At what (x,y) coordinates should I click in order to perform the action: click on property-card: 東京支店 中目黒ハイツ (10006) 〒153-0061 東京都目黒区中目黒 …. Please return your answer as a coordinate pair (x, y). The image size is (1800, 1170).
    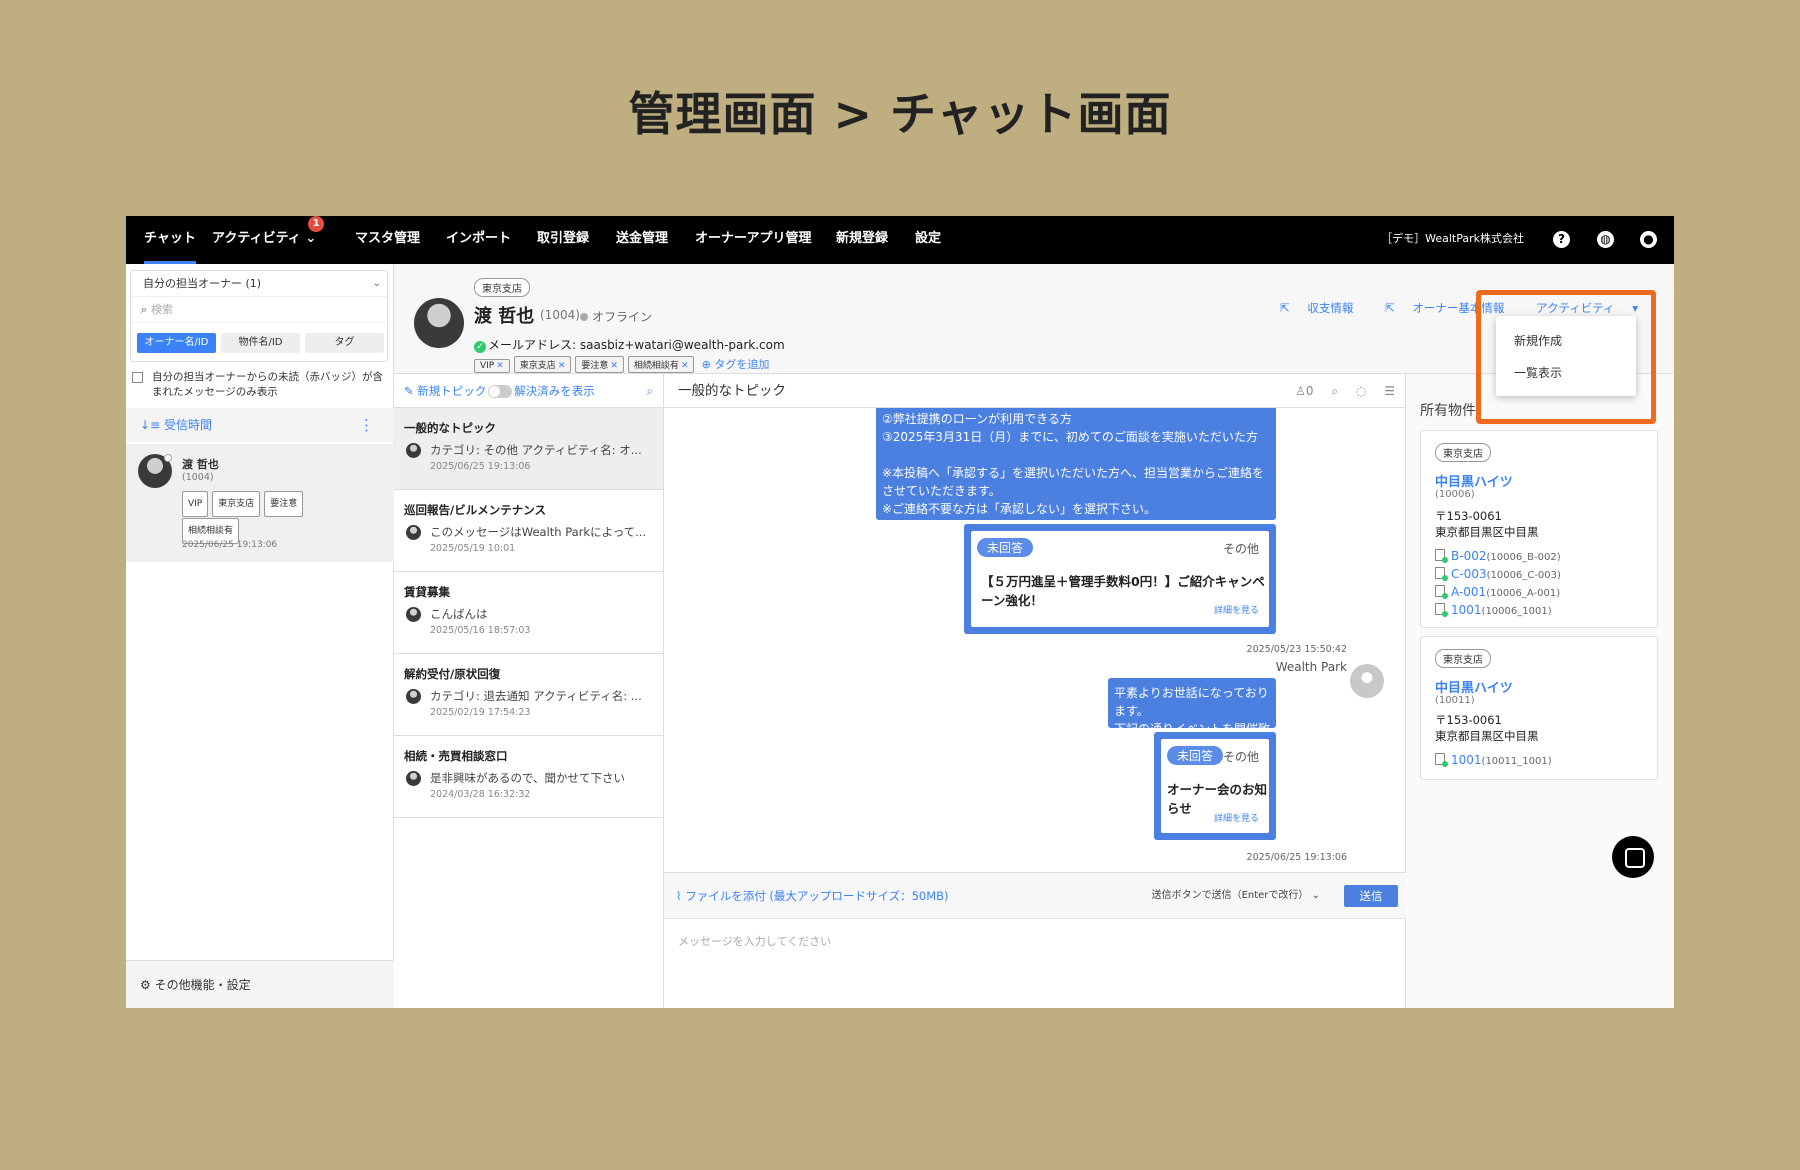
    Looking at the image, I should click on (1539, 529).